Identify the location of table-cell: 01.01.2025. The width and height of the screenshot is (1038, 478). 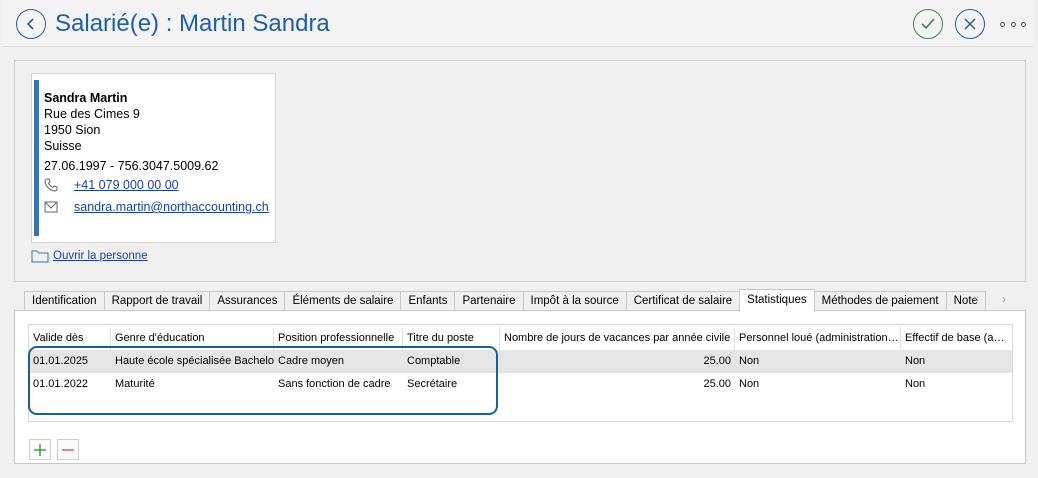
(61, 361).